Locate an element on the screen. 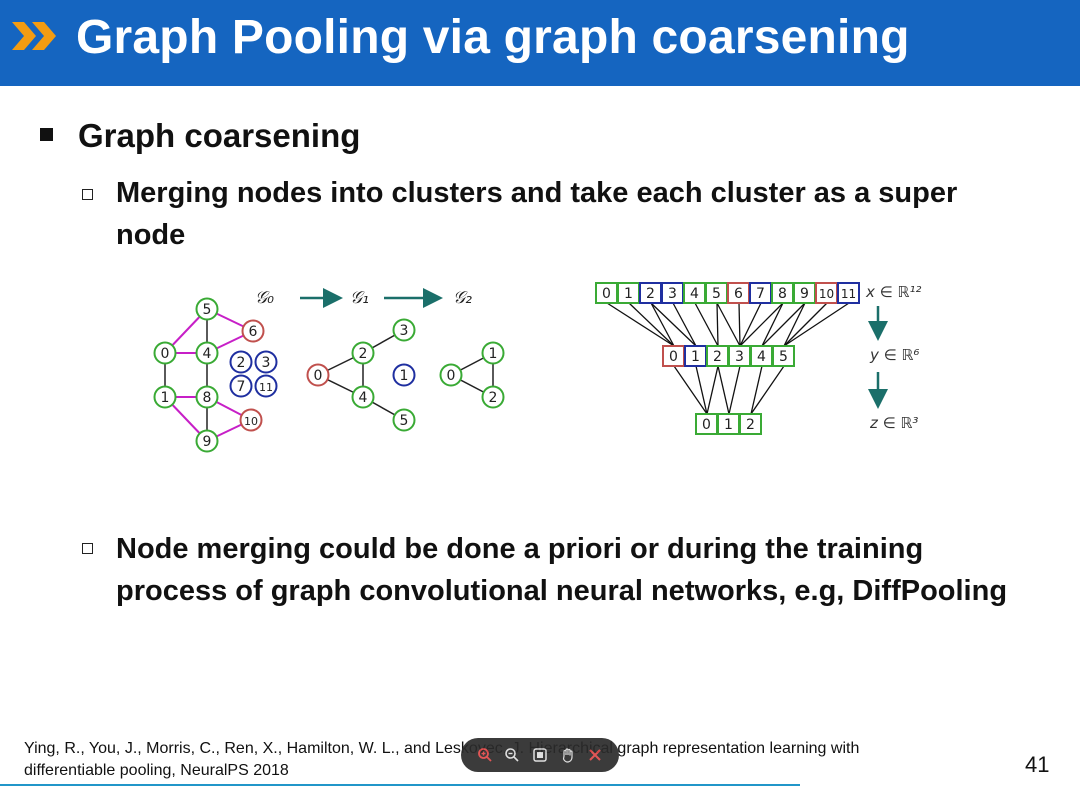 This screenshot has height=788, width=1080. graph-g0-nodes: 560 42 37 111 8109 is located at coordinates (215, 375).